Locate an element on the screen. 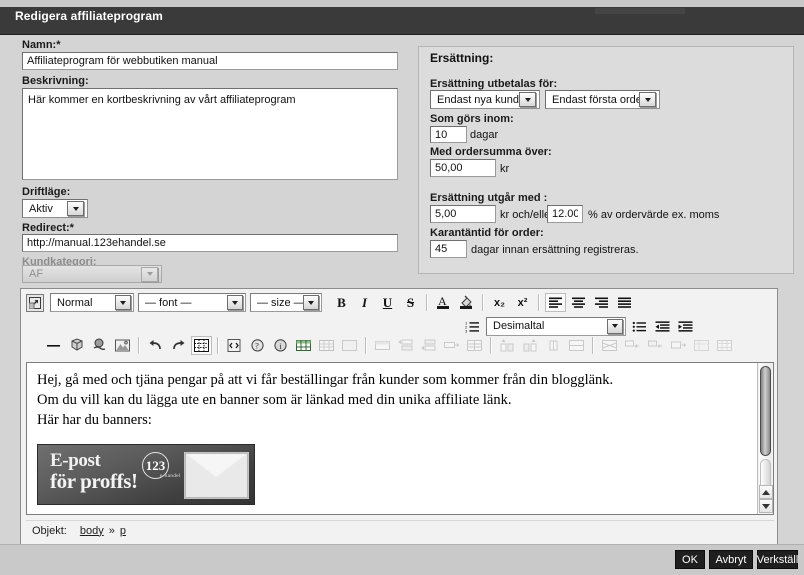 This screenshot has height=575, width=804. redirect-input is located at coordinates (210, 243).